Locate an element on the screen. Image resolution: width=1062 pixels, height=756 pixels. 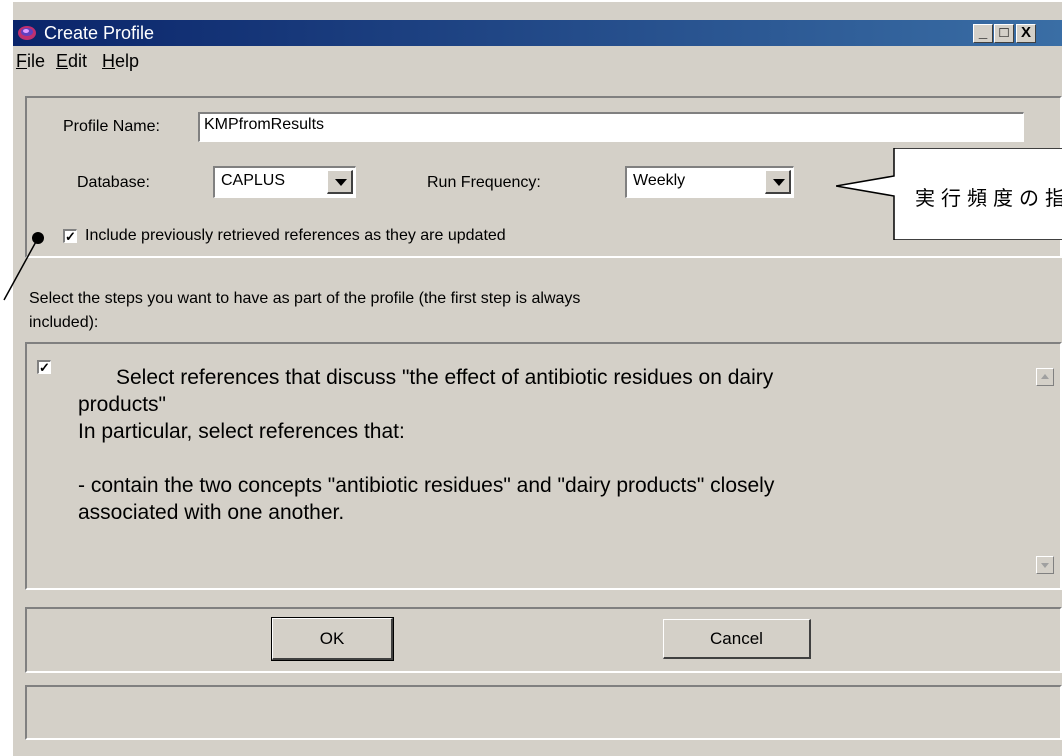
steps-instruction-line2: included): is located at coordinates (64, 322).